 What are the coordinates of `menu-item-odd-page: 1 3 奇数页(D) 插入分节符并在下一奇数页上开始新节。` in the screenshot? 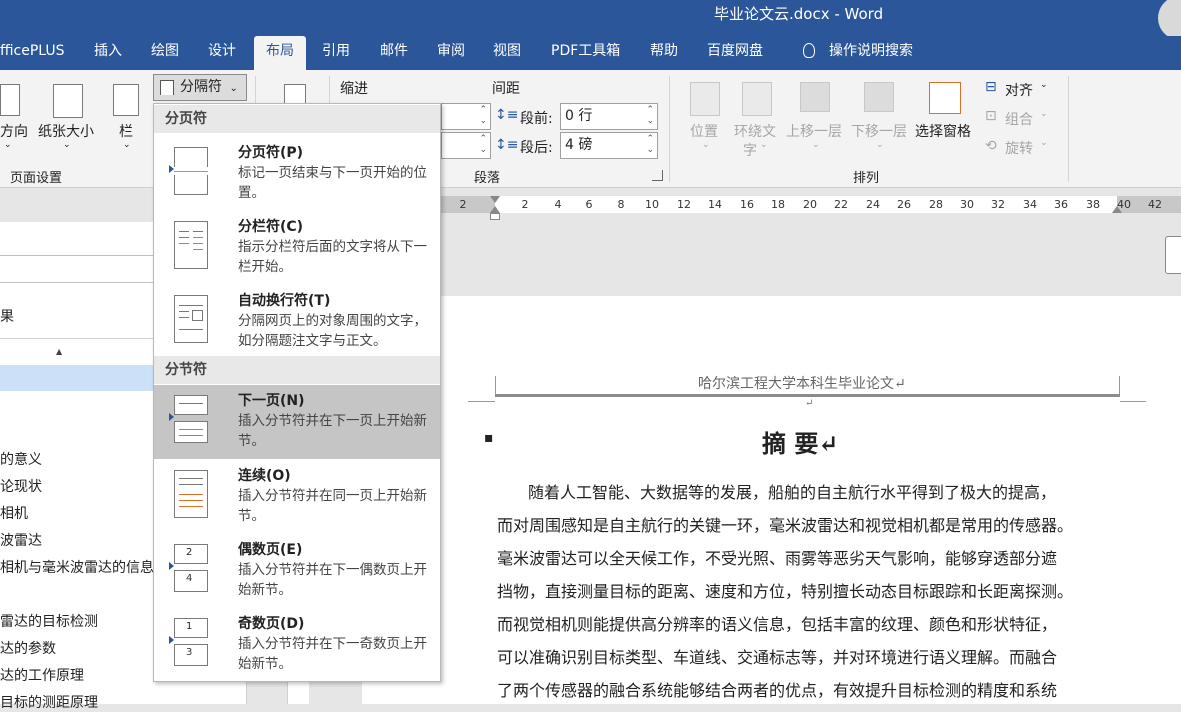 It's located at (297, 645).